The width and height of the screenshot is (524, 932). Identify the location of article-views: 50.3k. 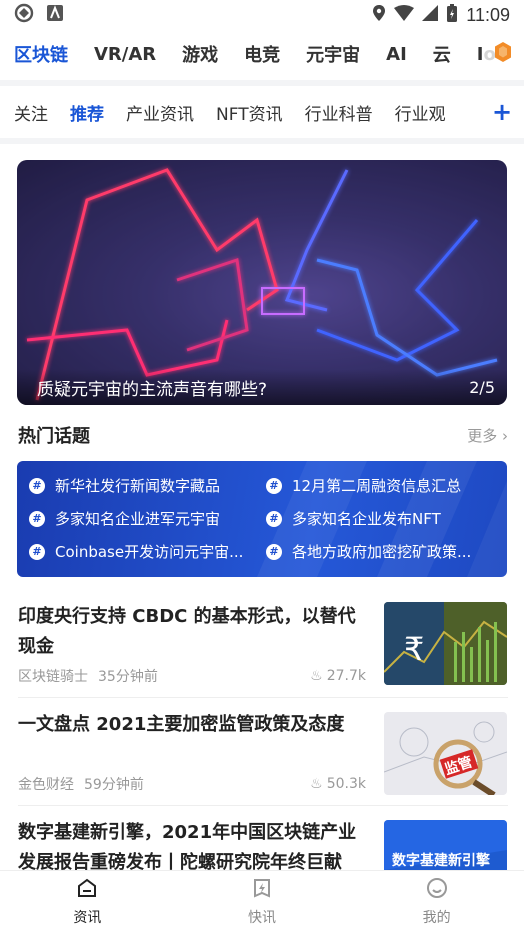
(346, 784).